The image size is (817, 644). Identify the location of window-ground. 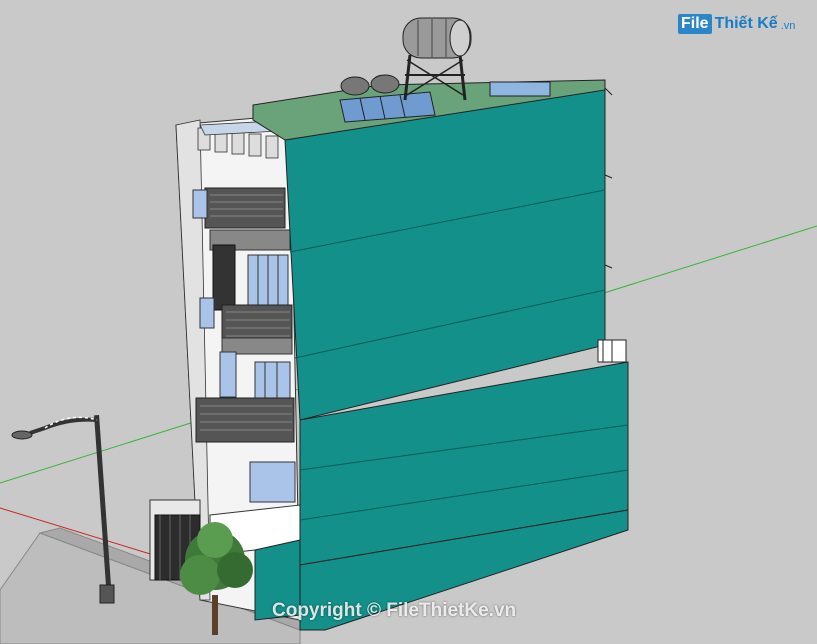
(272, 482).